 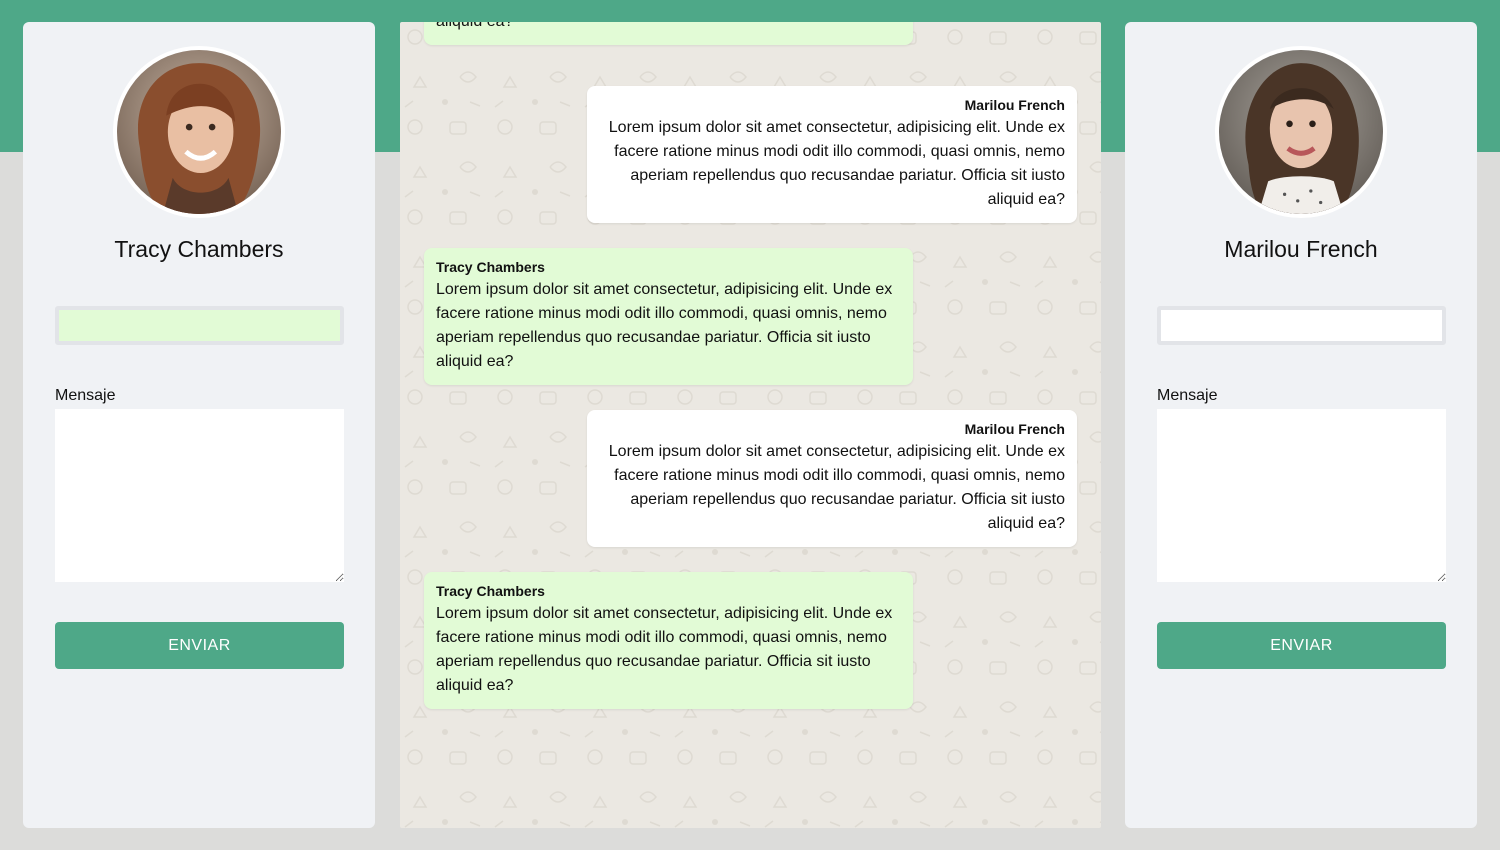 What do you see at coordinates (474, 26) in the screenshot?
I see `message-text: aliquid ea?` at bounding box center [474, 26].